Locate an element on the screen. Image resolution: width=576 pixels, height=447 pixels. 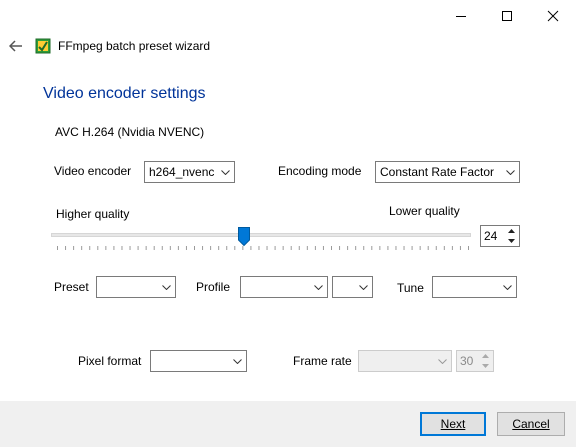
next-button: Next is located at coordinates (453, 424).